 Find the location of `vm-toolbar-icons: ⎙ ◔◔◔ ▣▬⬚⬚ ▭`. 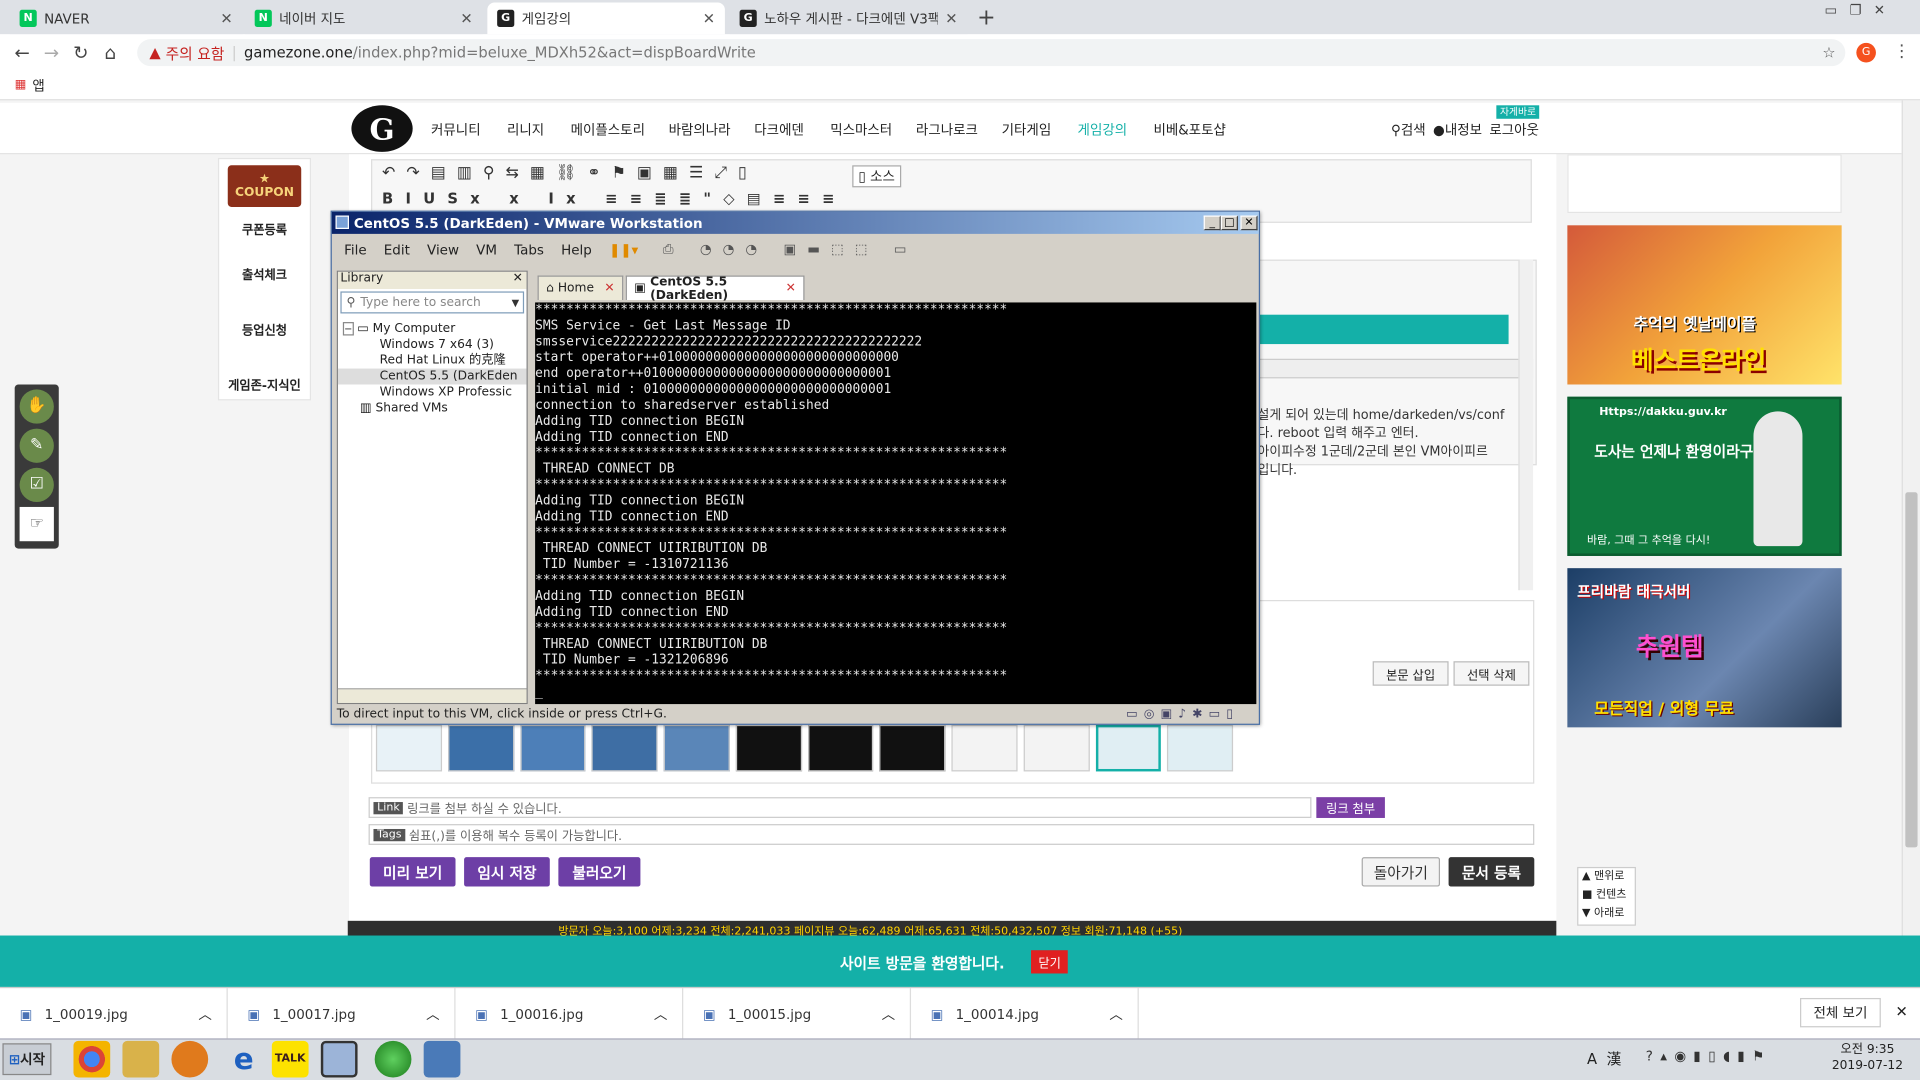

vm-toolbar-icons: ⎙ ◔◔◔ ▣▬⬚⬚ ▭ is located at coordinates (790, 249).